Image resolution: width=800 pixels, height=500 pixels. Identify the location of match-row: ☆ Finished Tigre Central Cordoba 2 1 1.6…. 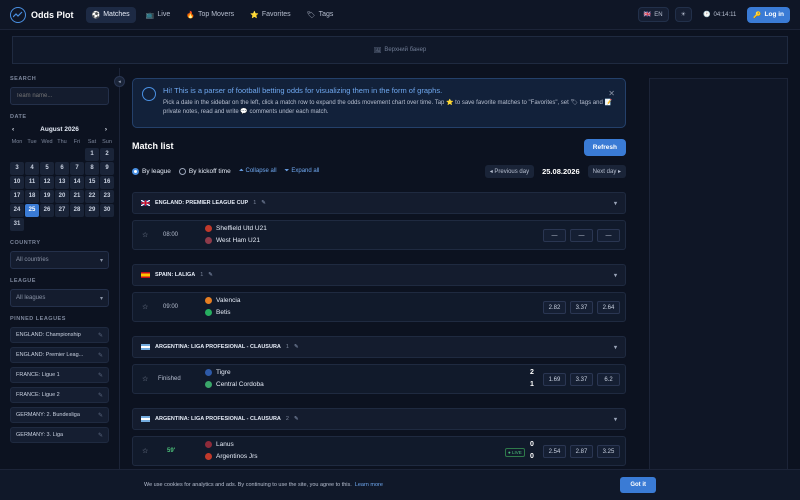
(379, 379).